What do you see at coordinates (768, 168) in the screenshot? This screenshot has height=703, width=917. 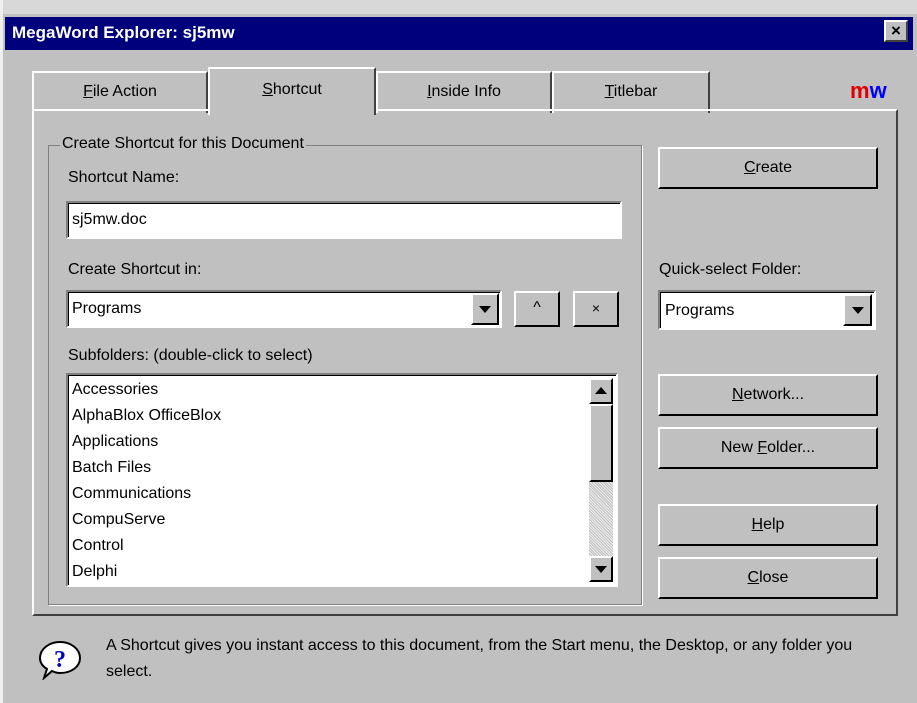 I see `create-button: Create` at bounding box center [768, 168].